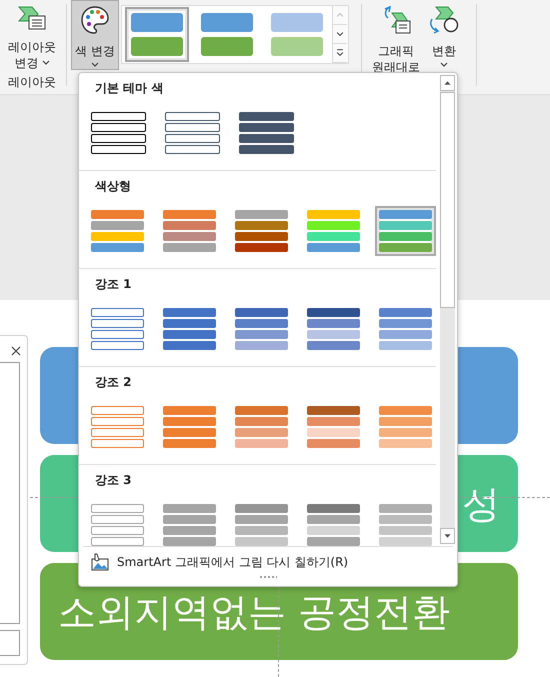  Describe the element at coordinates (16, 351) in the screenshot. I see `close-icon` at that location.